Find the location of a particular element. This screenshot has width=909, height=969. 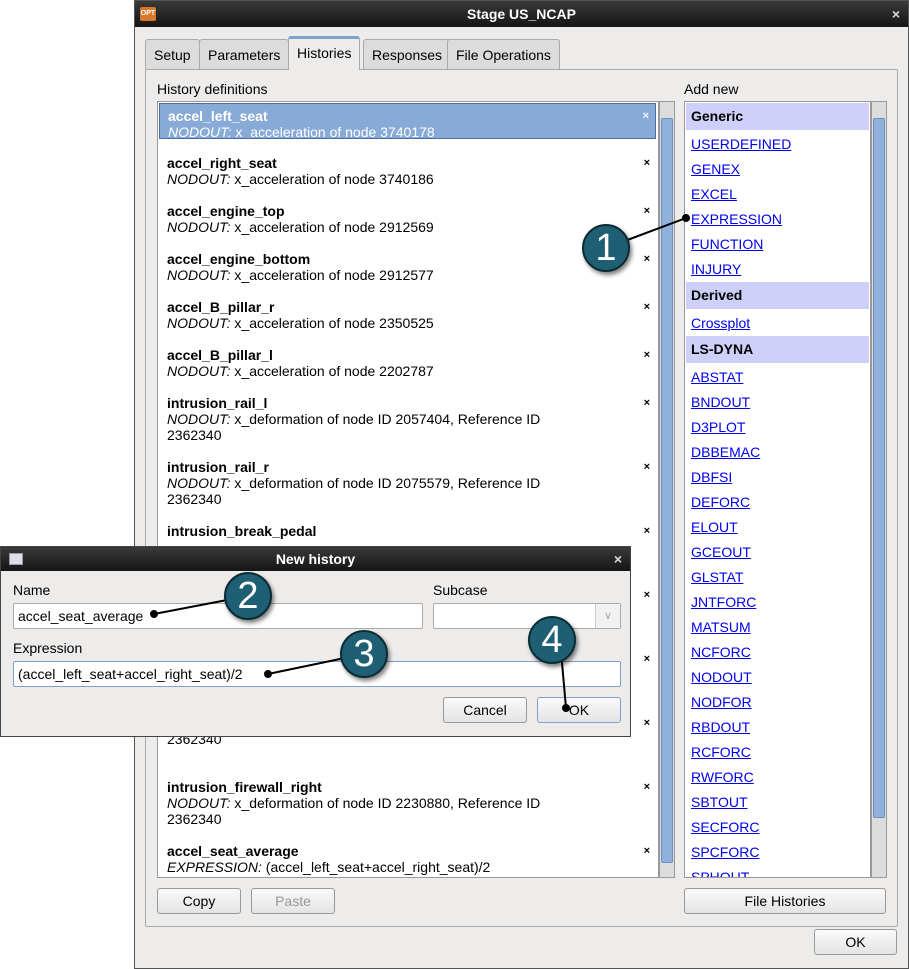

callout-1: 1 is located at coordinates (606, 248).